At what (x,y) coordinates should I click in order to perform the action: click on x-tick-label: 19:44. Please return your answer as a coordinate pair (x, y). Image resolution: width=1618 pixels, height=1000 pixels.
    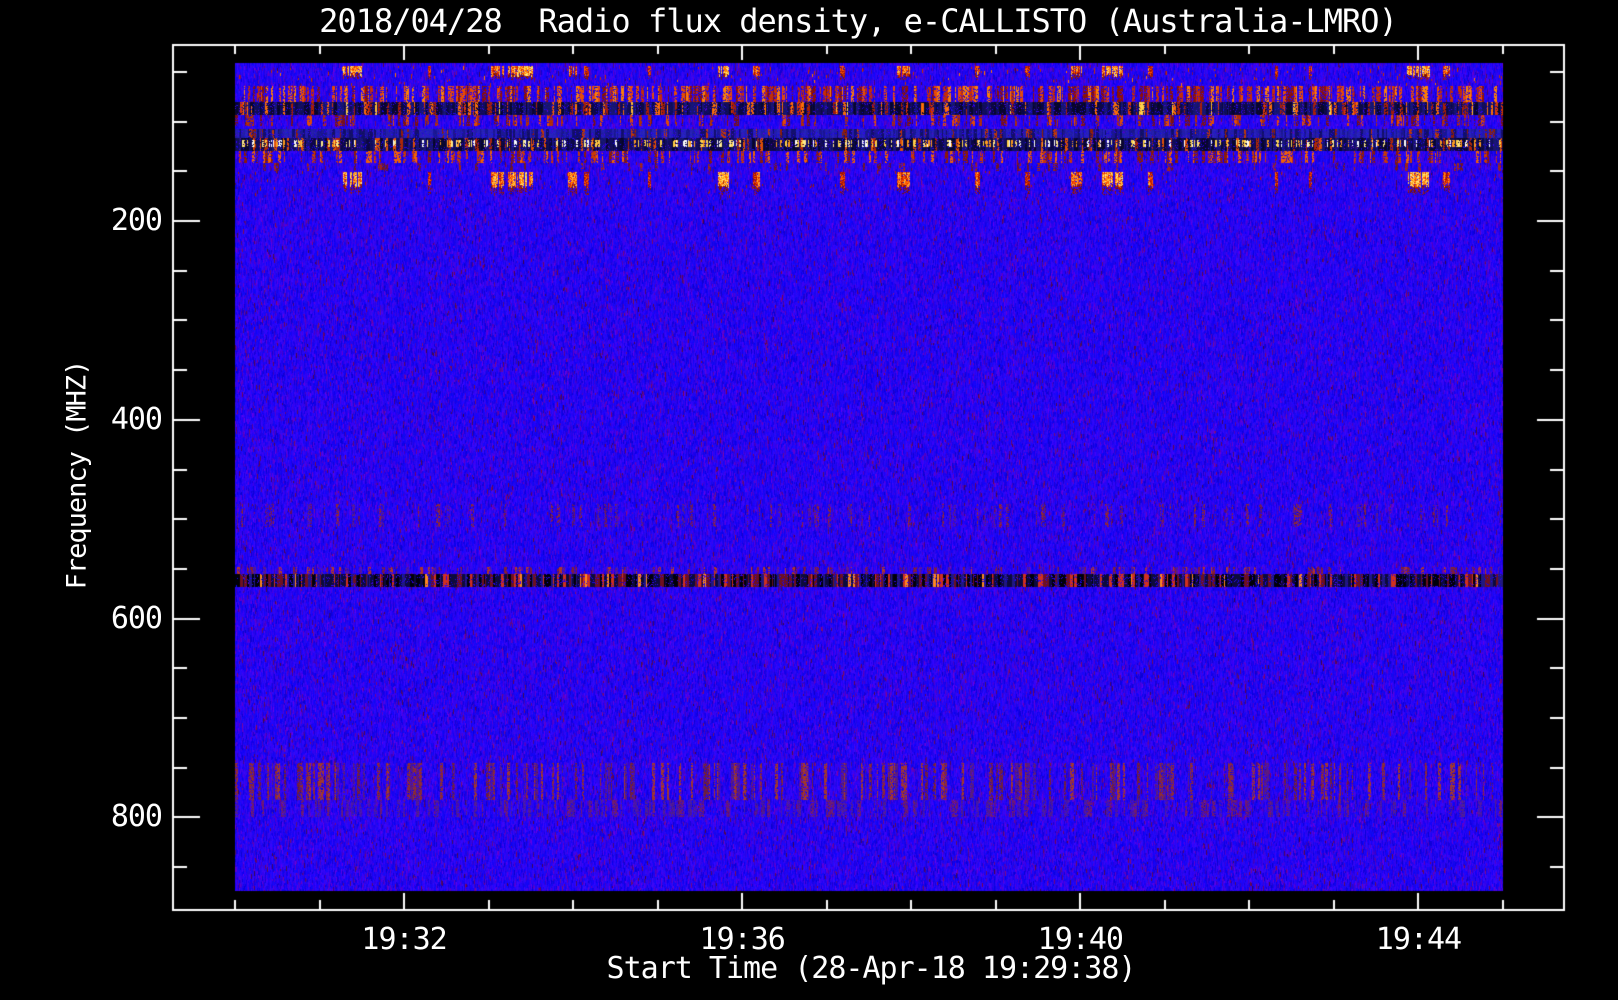
    Looking at the image, I should click on (1418, 939).